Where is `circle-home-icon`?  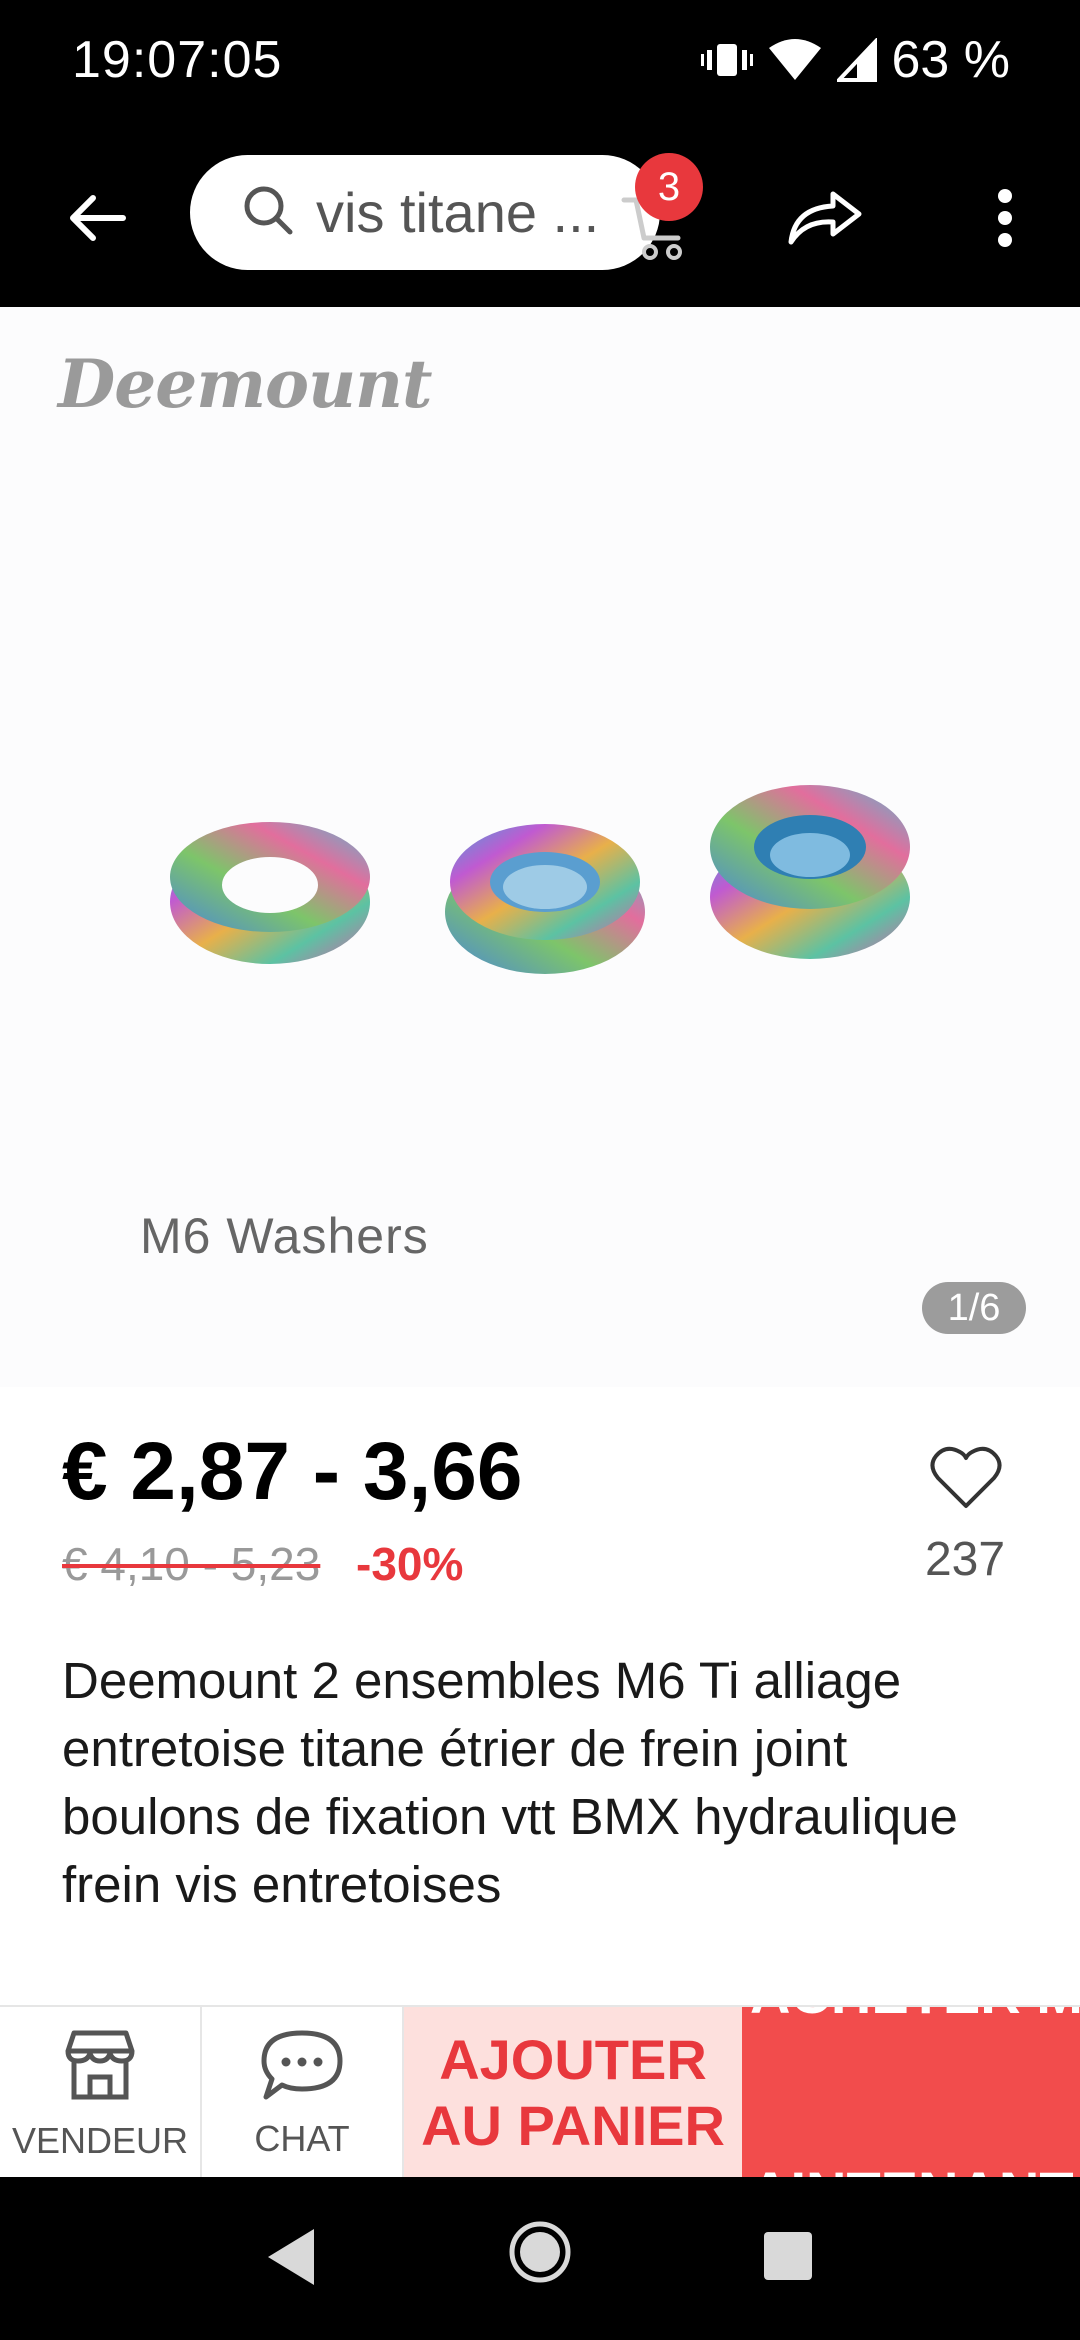 circle-home-icon is located at coordinates (540, 2255).